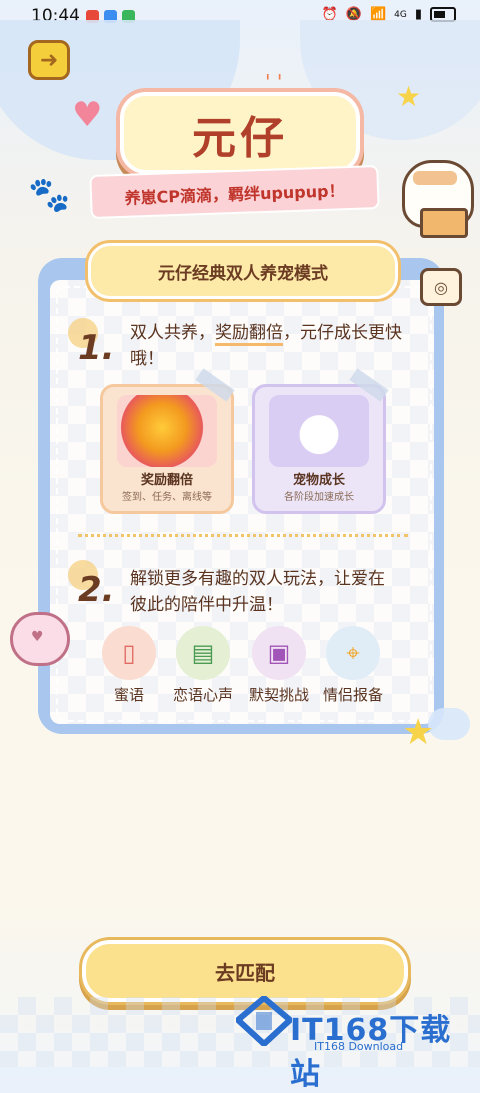 The image size is (480, 1093). I want to click on subtitle-ribbon: 养崽CP滴滴，羁绊upupup！, so click(234, 192).